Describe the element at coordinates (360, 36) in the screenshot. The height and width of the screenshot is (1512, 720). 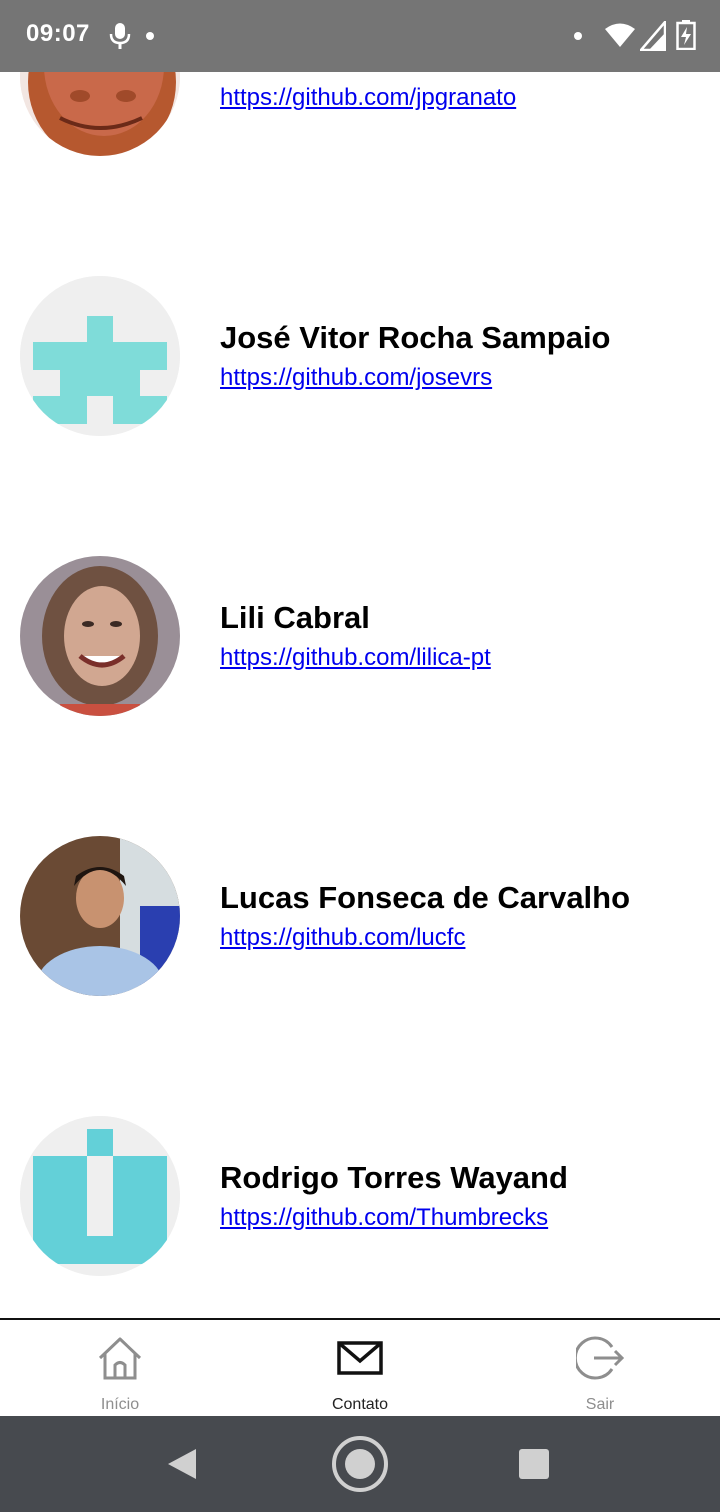
I see `status-bar: 09:07` at that location.